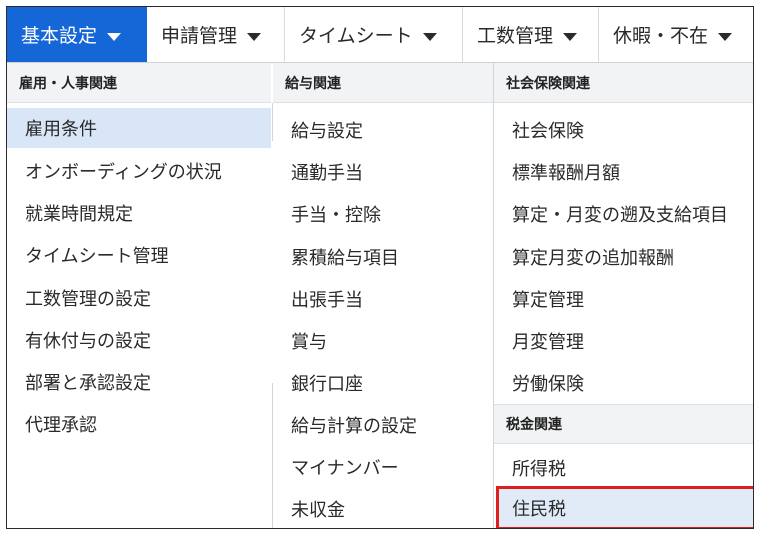 The width and height of the screenshot is (759, 537). What do you see at coordinates (623, 172) in the screenshot?
I see `menu-item-standard-monthly-remuneration: 標準報酬月額` at bounding box center [623, 172].